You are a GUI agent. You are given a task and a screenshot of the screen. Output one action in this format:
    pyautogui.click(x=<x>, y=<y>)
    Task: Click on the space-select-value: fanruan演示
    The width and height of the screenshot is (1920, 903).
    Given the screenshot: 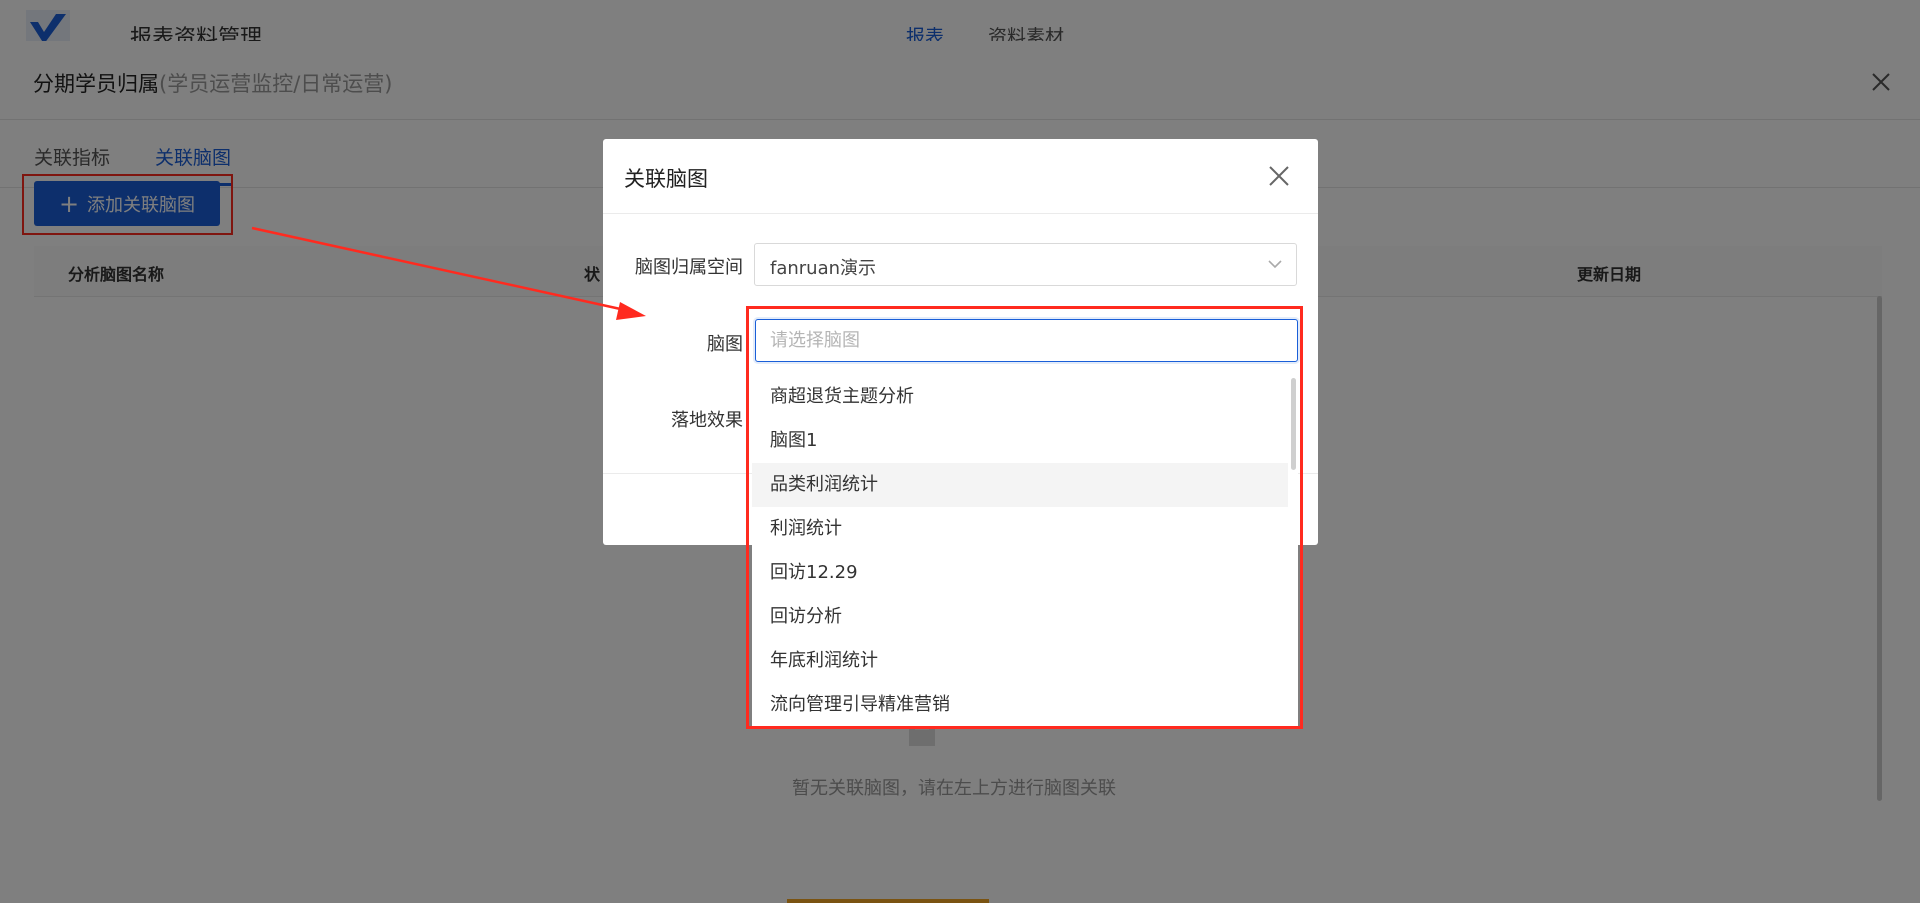 What is the action you would take?
    pyautogui.click(x=823, y=268)
    